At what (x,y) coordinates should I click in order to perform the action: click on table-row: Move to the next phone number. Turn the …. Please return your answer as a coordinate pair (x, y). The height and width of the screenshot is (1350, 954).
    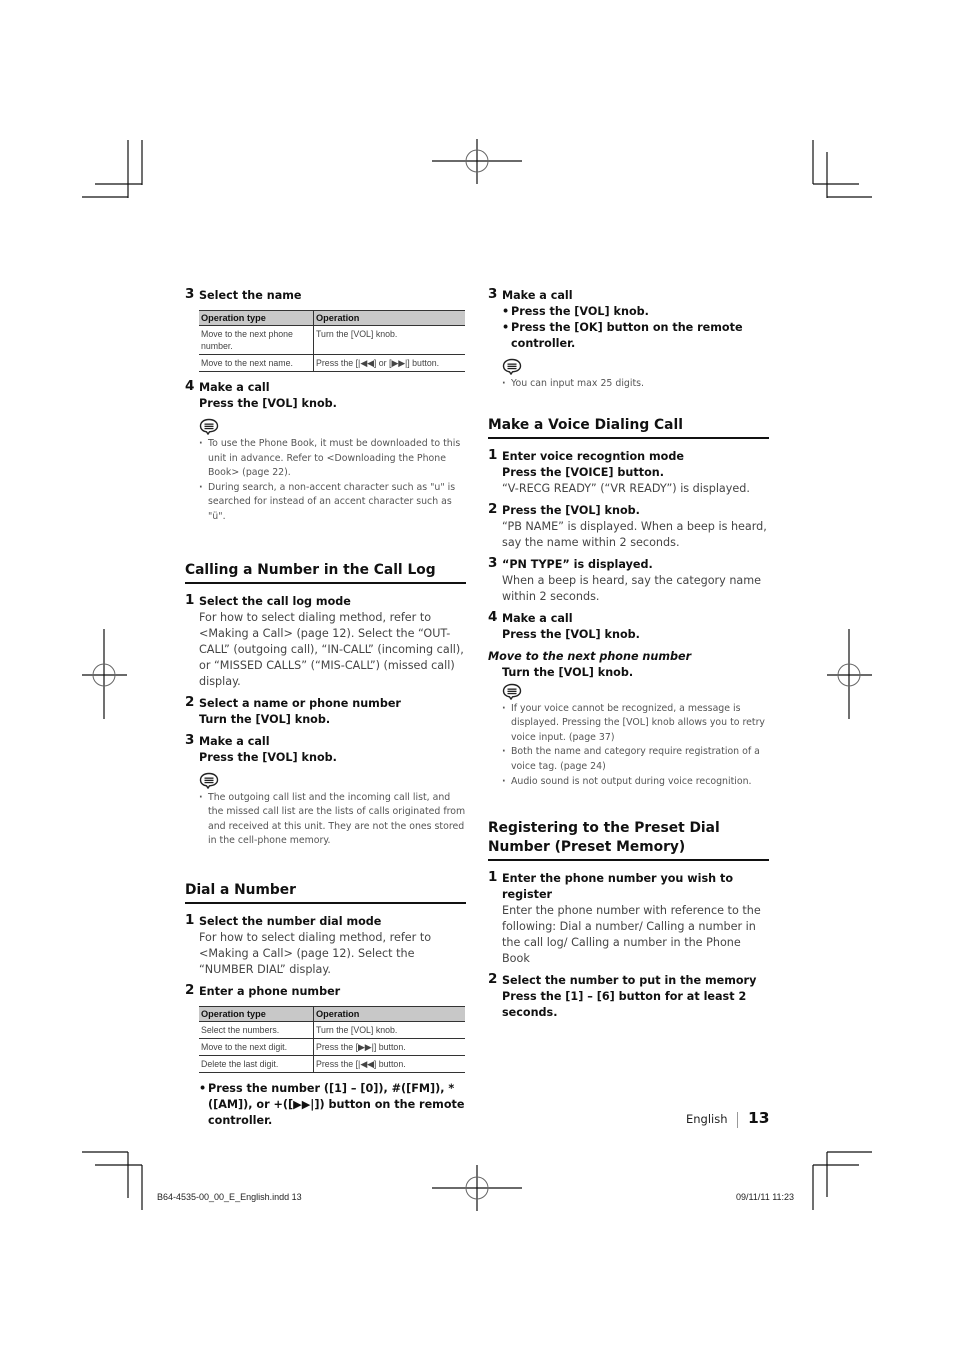
    Looking at the image, I should click on (332, 340).